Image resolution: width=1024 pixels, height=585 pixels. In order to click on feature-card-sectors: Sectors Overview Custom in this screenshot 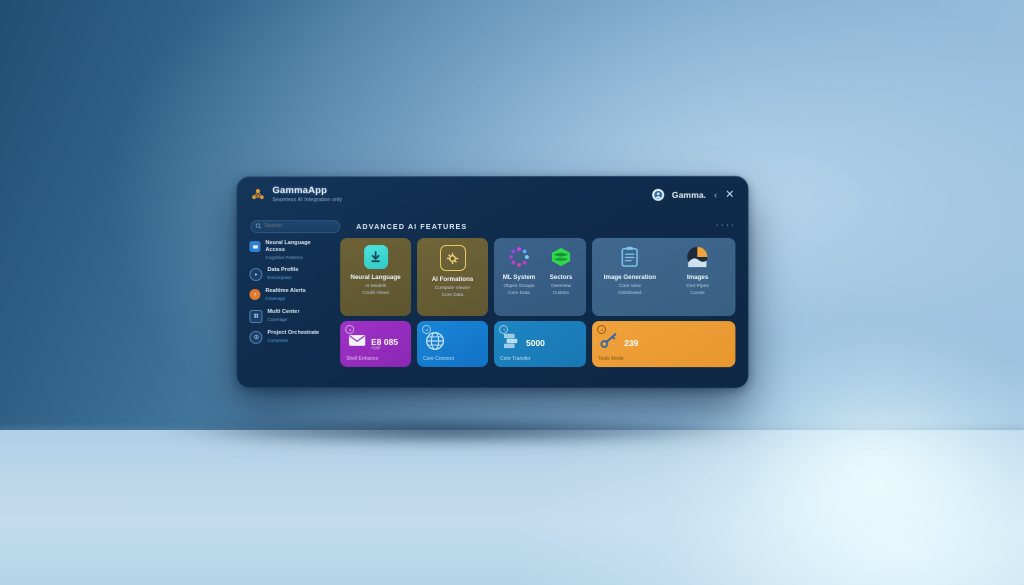, I will do `click(561, 278)`.